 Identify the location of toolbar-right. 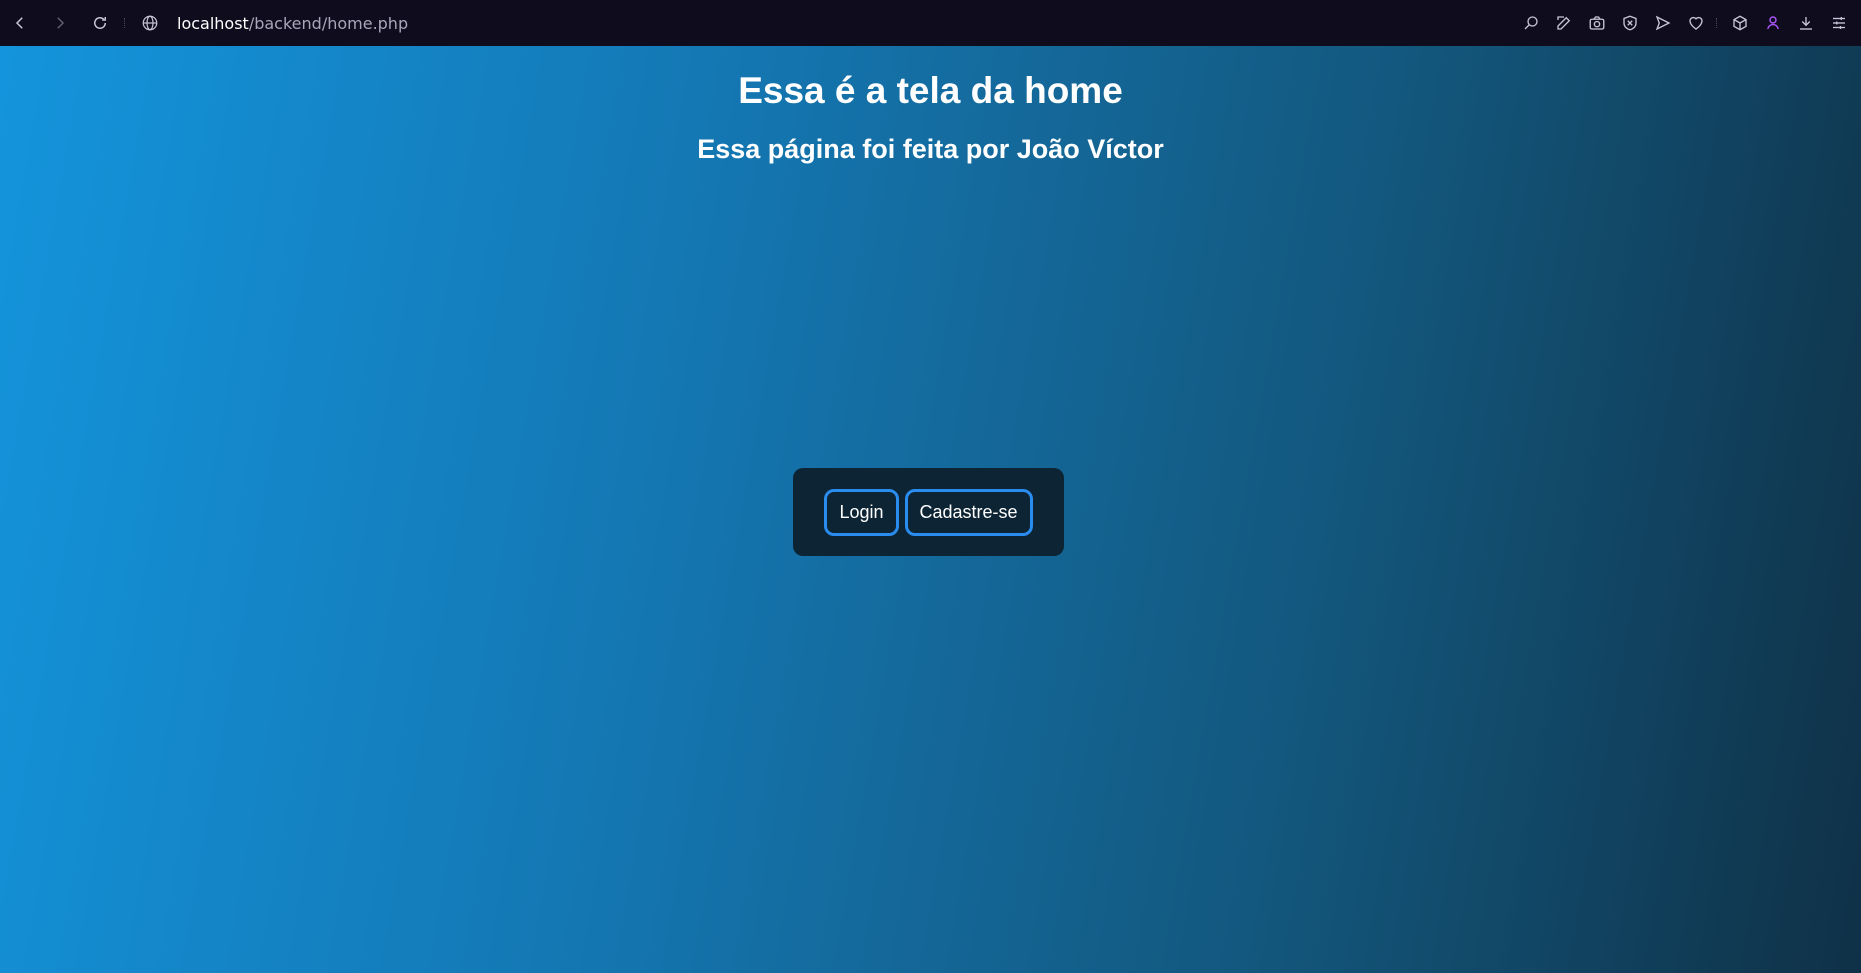
(1684, 23).